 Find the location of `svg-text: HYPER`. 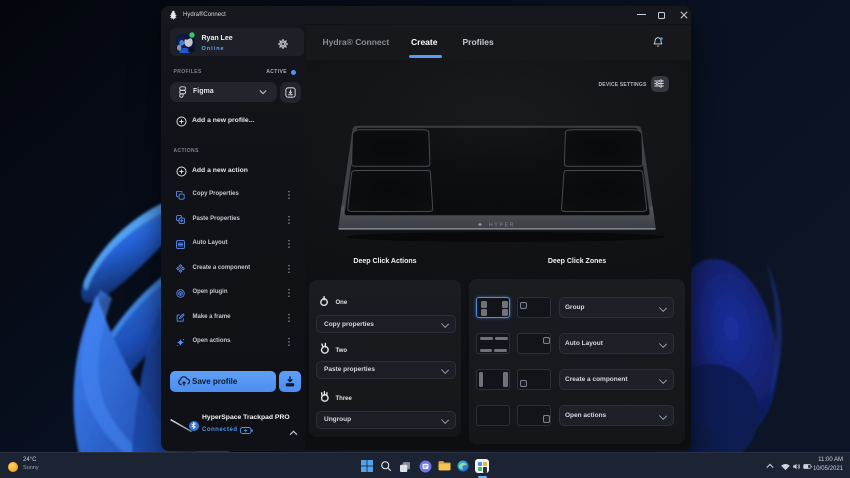

svg-text: HYPER is located at coordinates (502, 225).